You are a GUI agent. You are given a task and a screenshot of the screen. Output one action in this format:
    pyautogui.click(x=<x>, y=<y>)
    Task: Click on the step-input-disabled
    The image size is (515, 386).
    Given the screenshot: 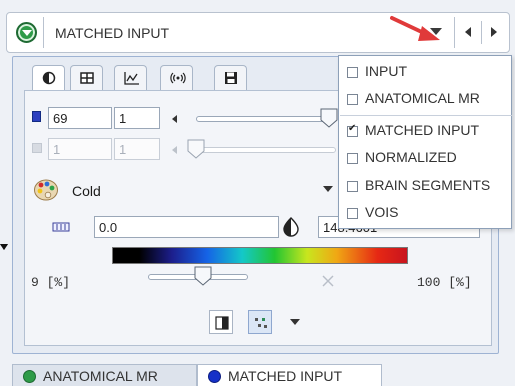 What is the action you would take?
    pyautogui.click(x=137, y=149)
    